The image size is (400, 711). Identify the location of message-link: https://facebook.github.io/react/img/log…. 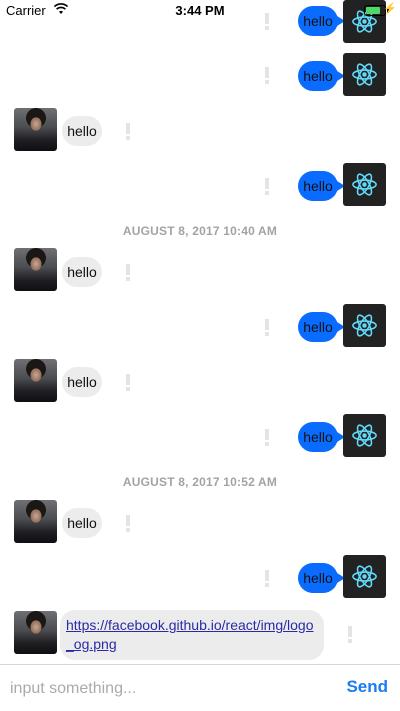
(189, 634).